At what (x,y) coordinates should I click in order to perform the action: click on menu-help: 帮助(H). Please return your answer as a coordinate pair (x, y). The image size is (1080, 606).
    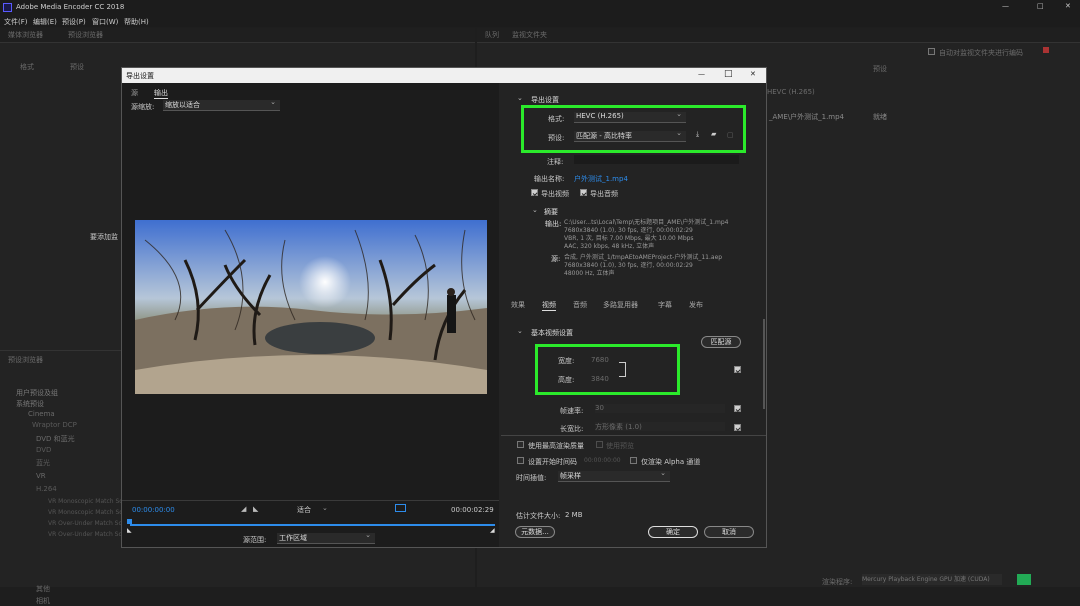
    Looking at the image, I should click on (136, 22).